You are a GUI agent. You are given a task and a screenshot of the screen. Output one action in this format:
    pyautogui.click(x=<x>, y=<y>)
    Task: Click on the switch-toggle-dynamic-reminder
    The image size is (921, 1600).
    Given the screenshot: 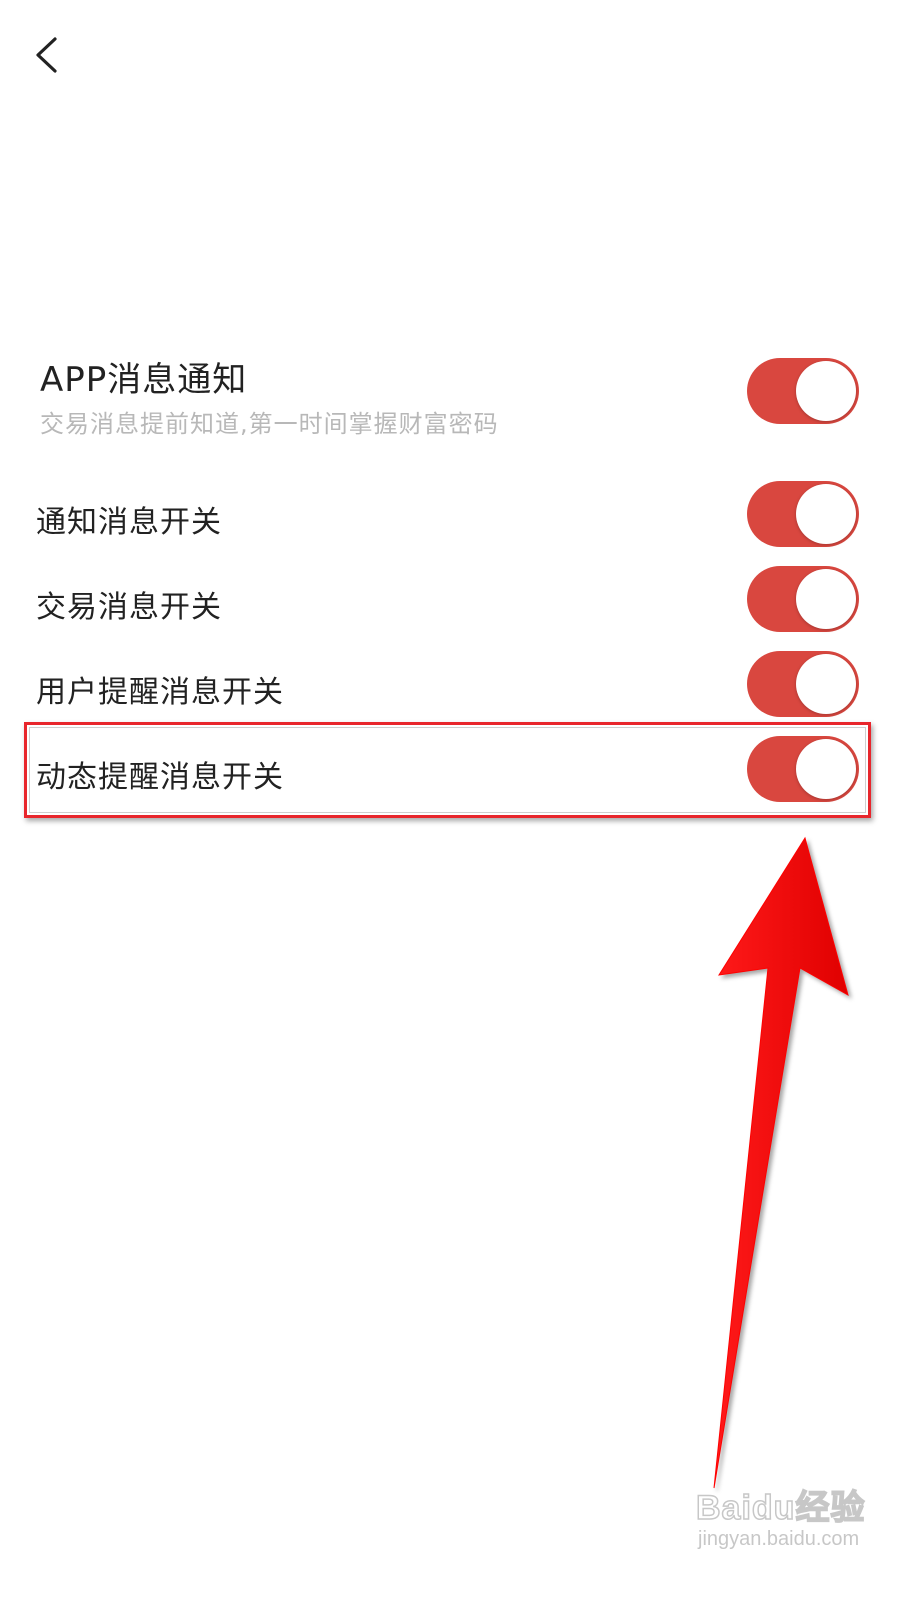 What is the action you would take?
    pyautogui.click(x=803, y=769)
    